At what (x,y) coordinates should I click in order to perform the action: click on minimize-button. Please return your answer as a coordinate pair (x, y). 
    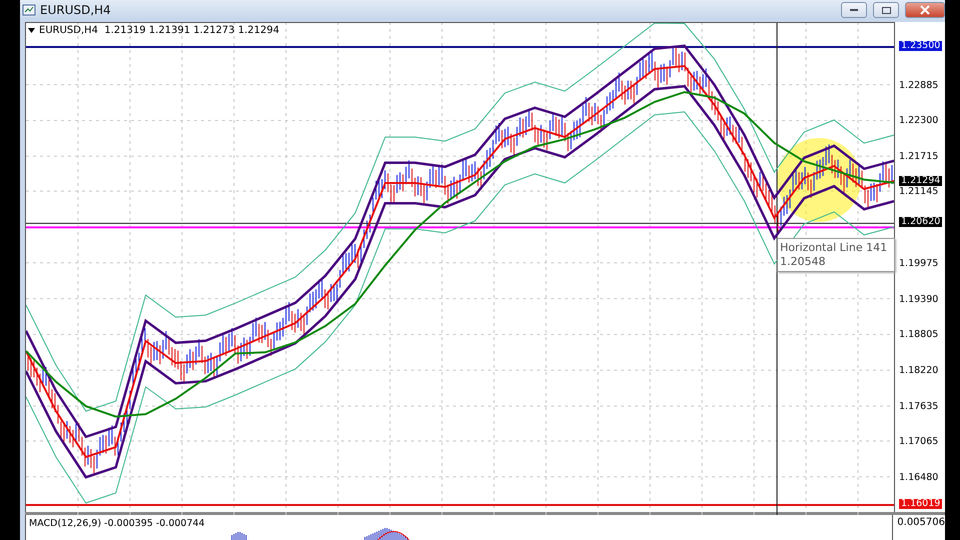
    Looking at the image, I should click on (854, 10).